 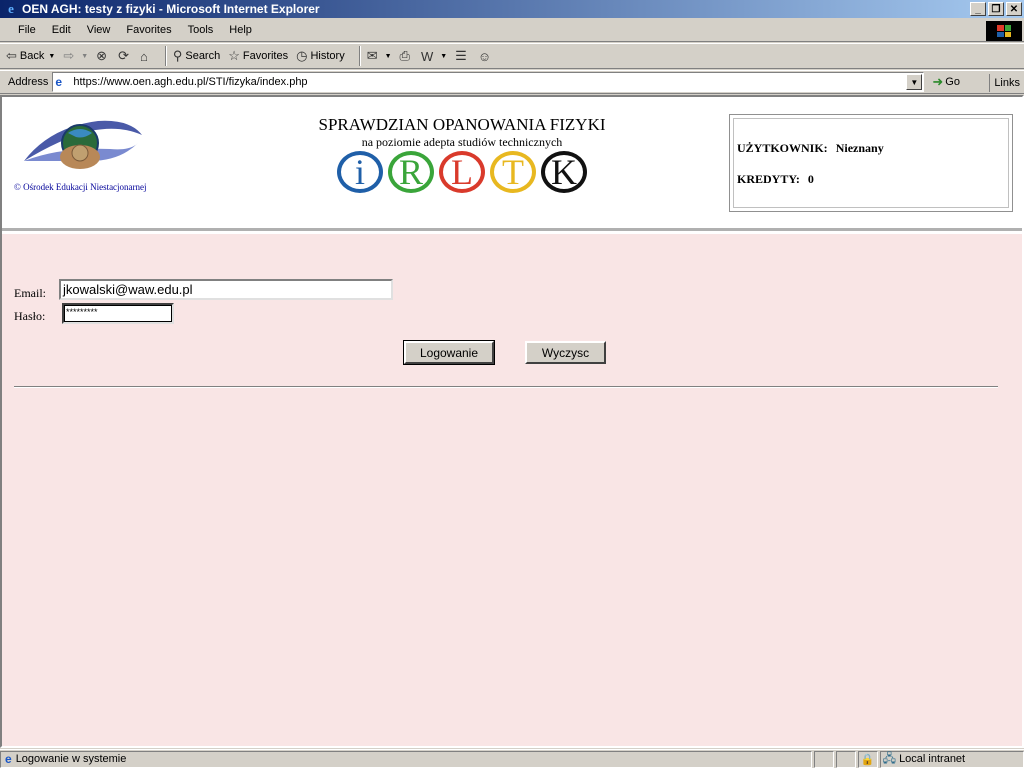 I want to click on circle-i-icon: i, so click(x=360, y=172).